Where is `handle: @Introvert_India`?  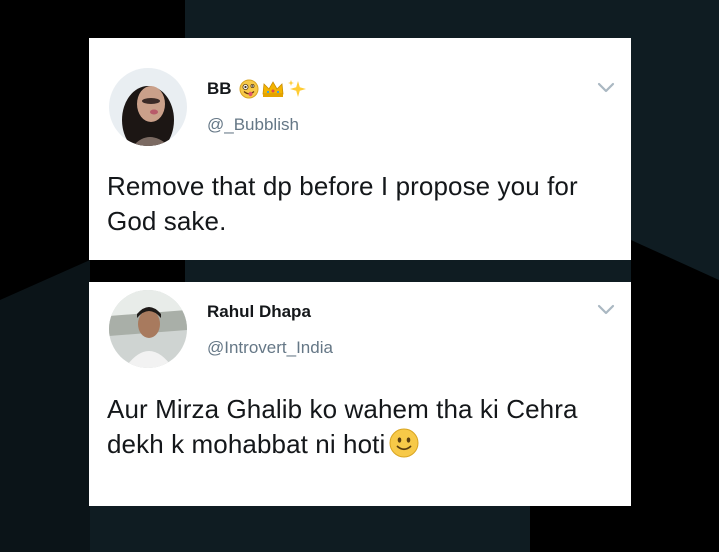 handle: @Introvert_India is located at coordinates (270, 348).